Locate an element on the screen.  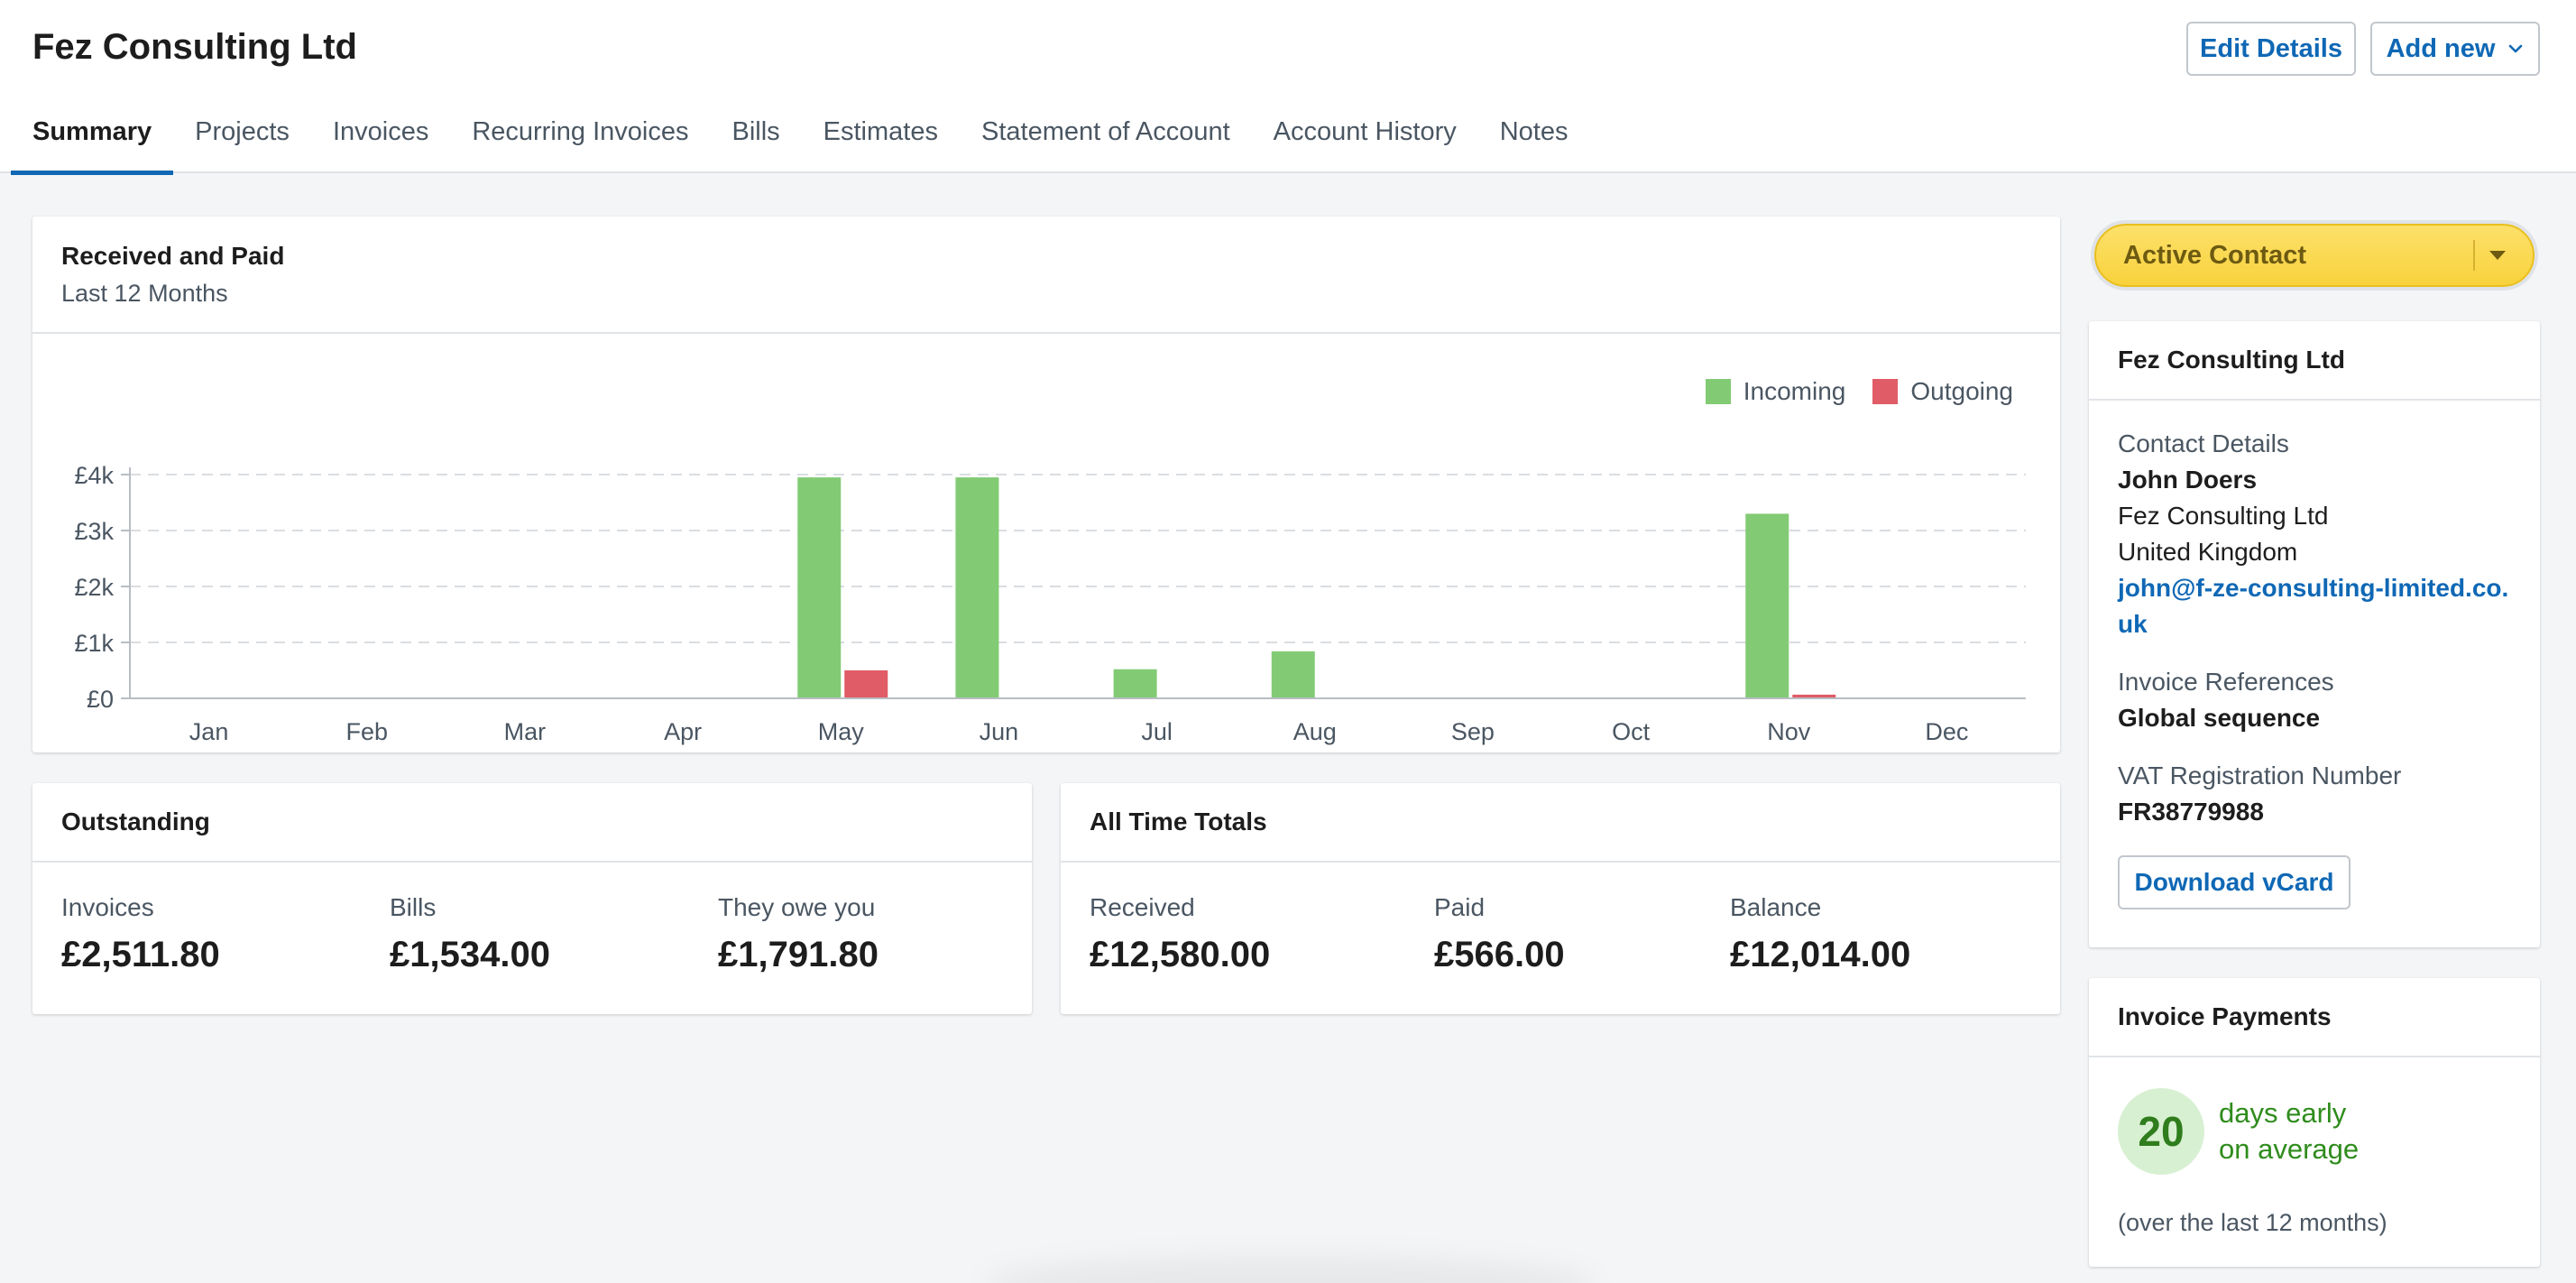
chart-card-header: Received and Paid Last 12 Months is located at coordinates (1046, 276).